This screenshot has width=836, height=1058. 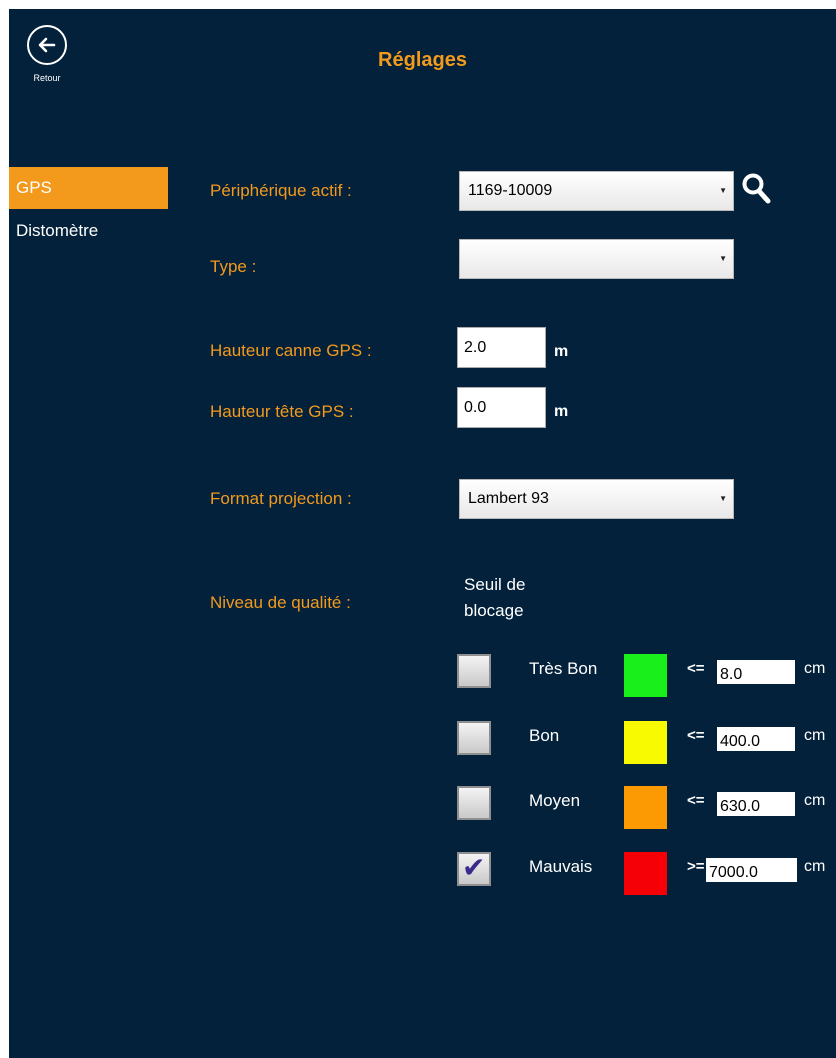 I want to click on active-device-label: Périphérique actif :, so click(x=281, y=190).